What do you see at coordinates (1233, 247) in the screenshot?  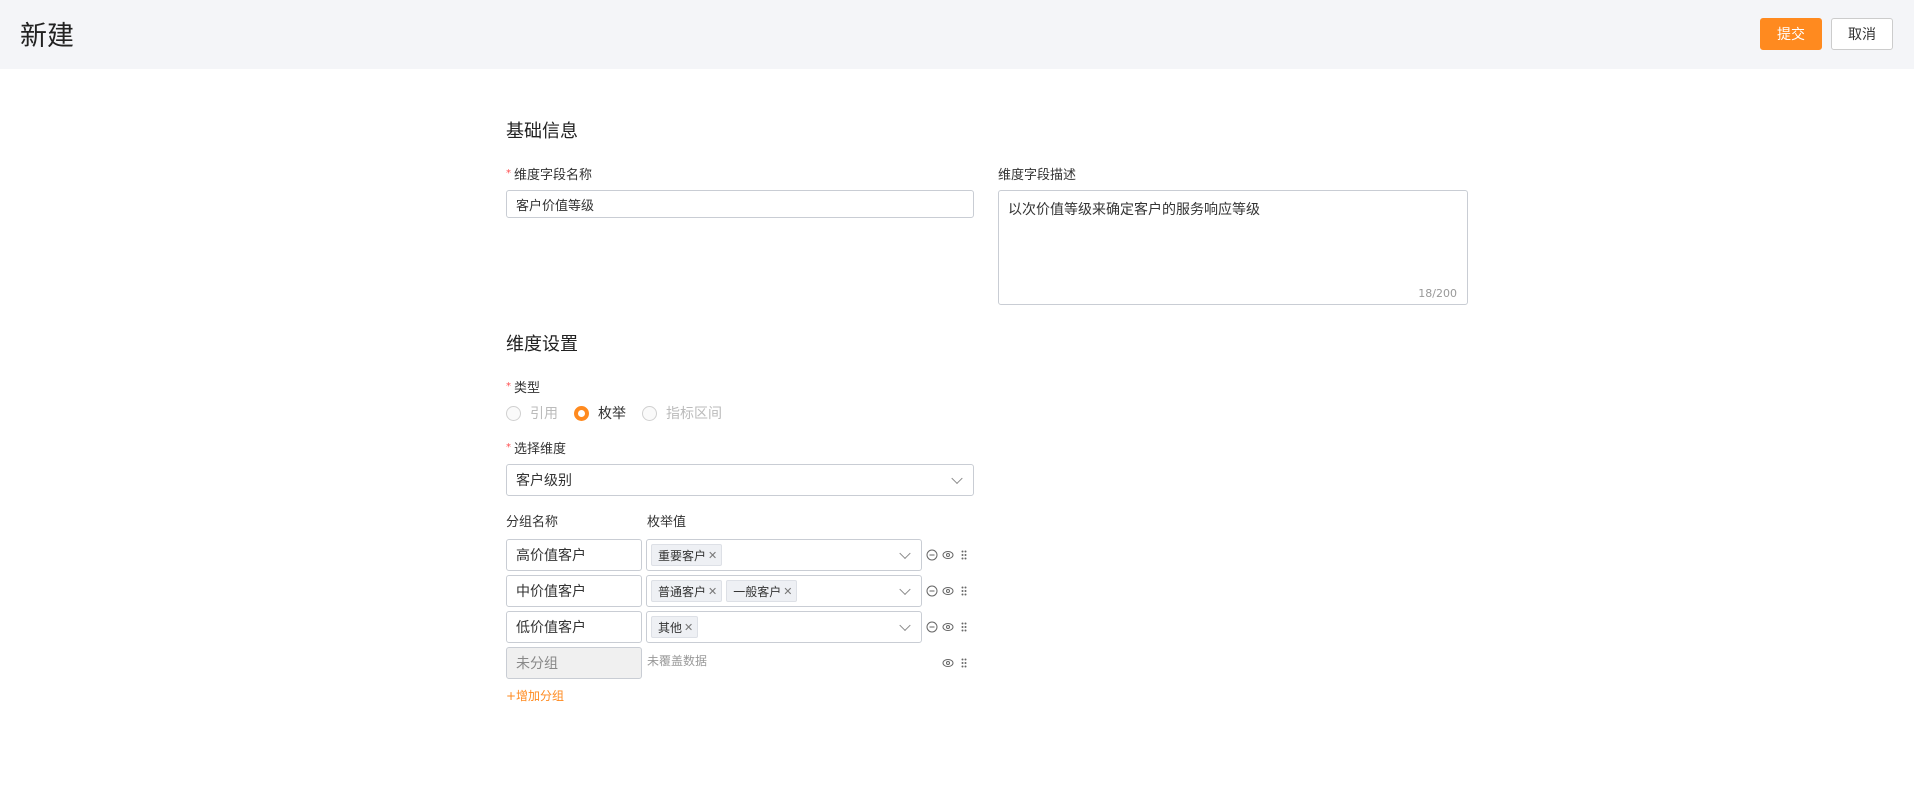 I see `desc-textarea: 以次价值等级来确定客户的服务响应等级 18/200` at bounding box center [1233, 247].